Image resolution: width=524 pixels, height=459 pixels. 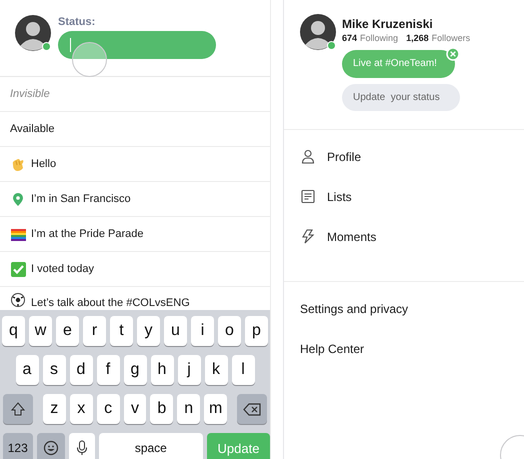 What do you see at coordinates (188, 409) in the screenshot?
I see `letter-key: n` at bounding box center [188, 409].